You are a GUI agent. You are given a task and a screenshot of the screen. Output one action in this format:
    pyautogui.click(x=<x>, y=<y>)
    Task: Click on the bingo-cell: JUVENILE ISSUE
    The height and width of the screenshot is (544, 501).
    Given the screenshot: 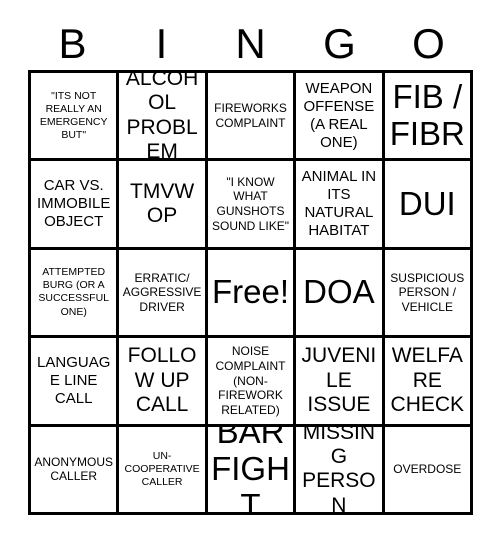 What is the action you would take?
    pyautogui.click(x=340, y=382)
    